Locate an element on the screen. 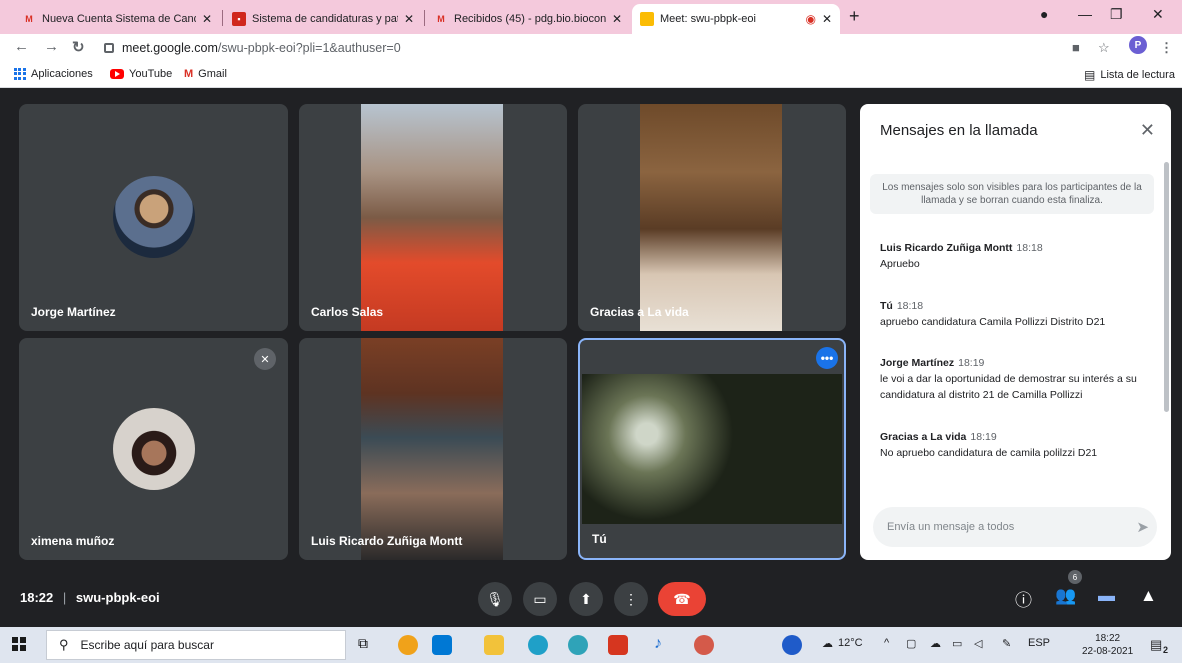 The width and height of the screenshot is (1182, 663). taskbar-date: 22-08-2021 is located at coordinates (1108, 651).